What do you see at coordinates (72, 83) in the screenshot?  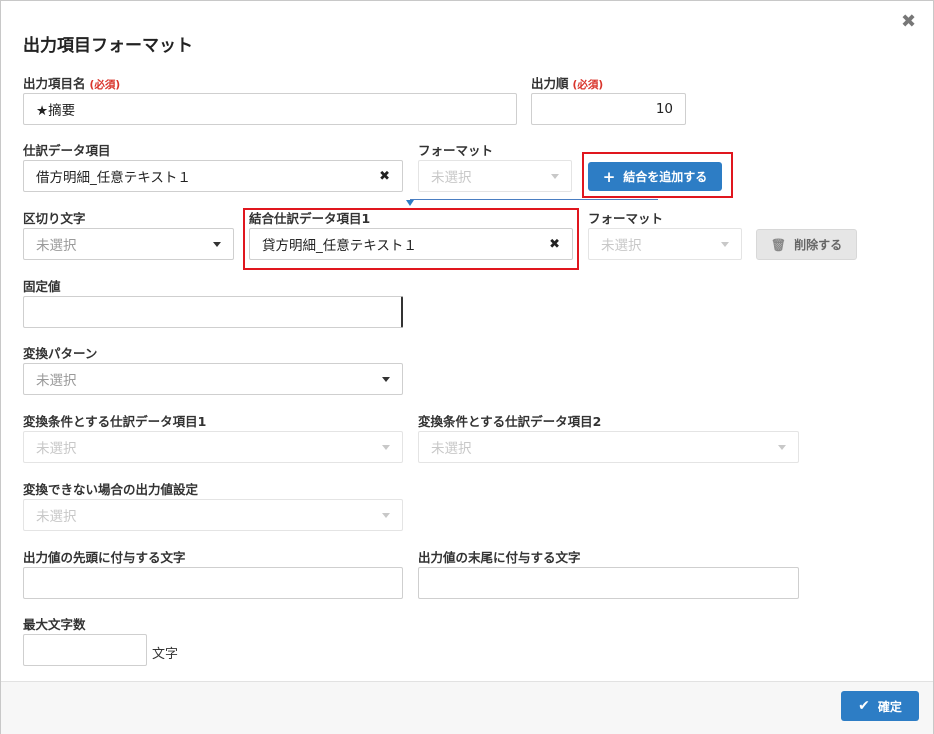 I see `output-name-label: 出力項目名 (必須)` at bounding box center [72, 83].